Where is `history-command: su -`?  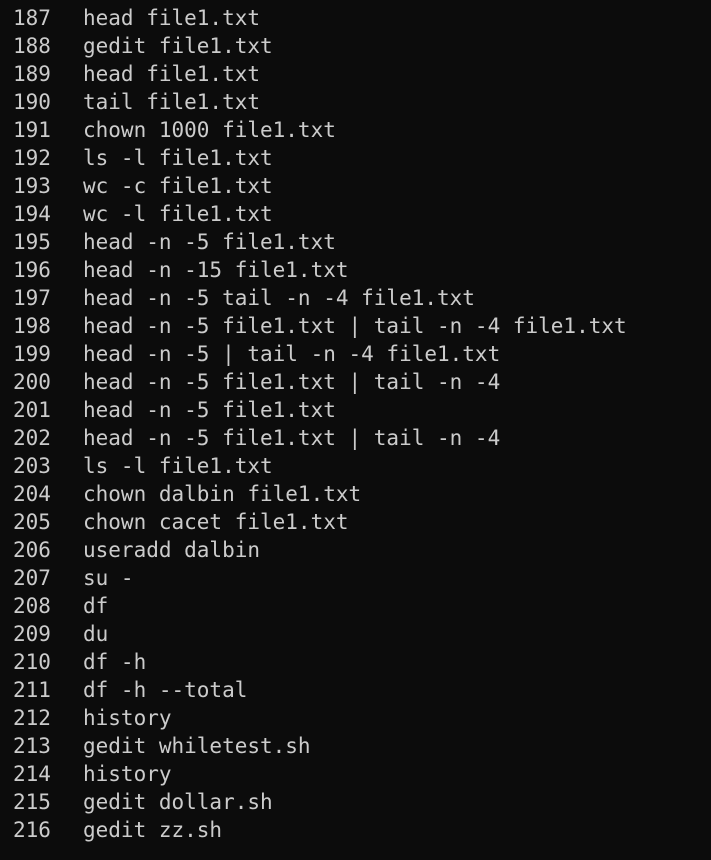 history-command: su - is located at coordinates (108, 578).